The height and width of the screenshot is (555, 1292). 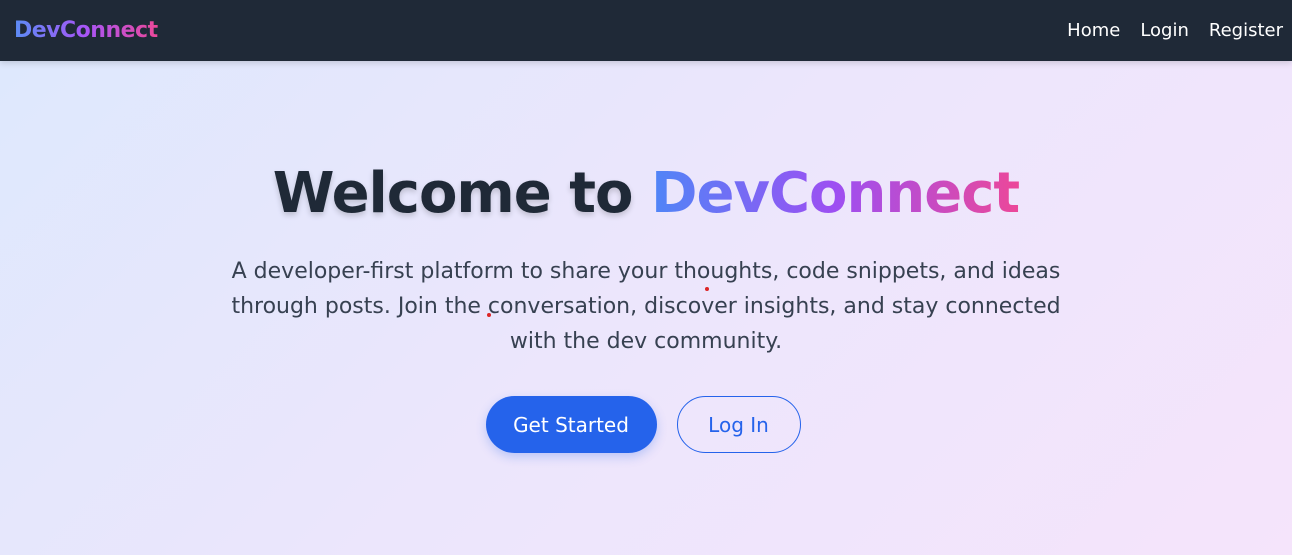 I want to click on hero-title-accent: DevConnect, so click(x=835, y=193).